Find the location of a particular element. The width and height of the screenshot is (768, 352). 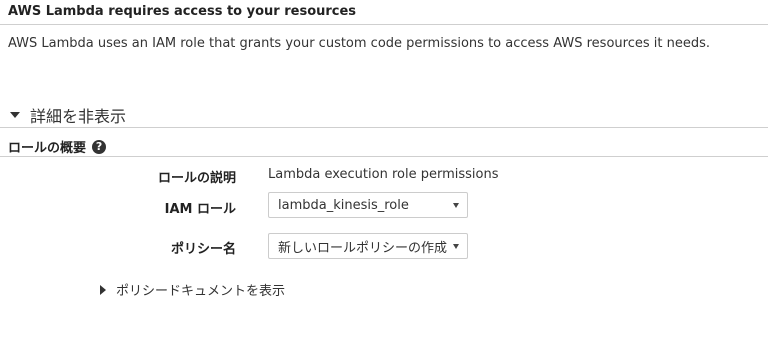

question-circle-icon: ? is located at coordinates (99, 146).